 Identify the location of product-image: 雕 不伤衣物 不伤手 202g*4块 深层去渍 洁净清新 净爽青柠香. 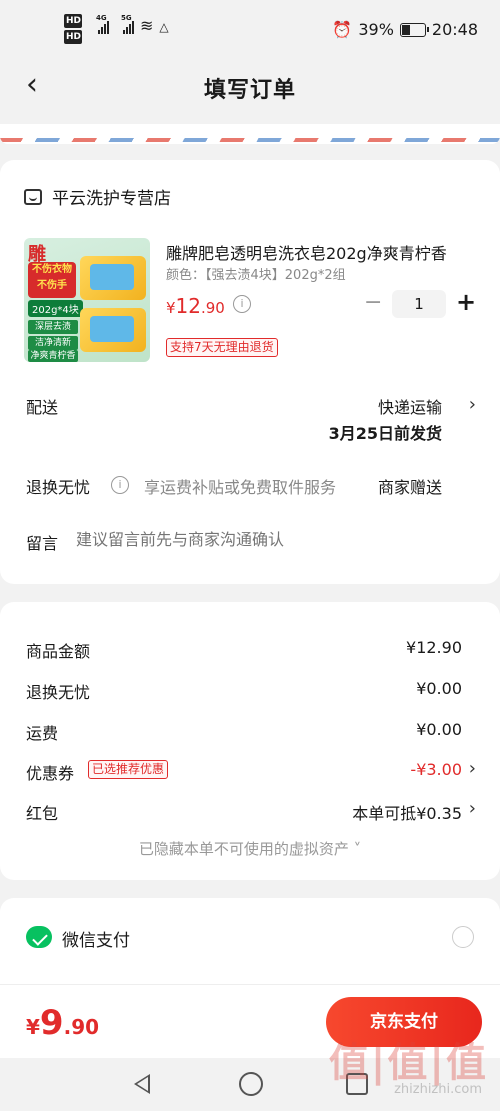
(87, 300).